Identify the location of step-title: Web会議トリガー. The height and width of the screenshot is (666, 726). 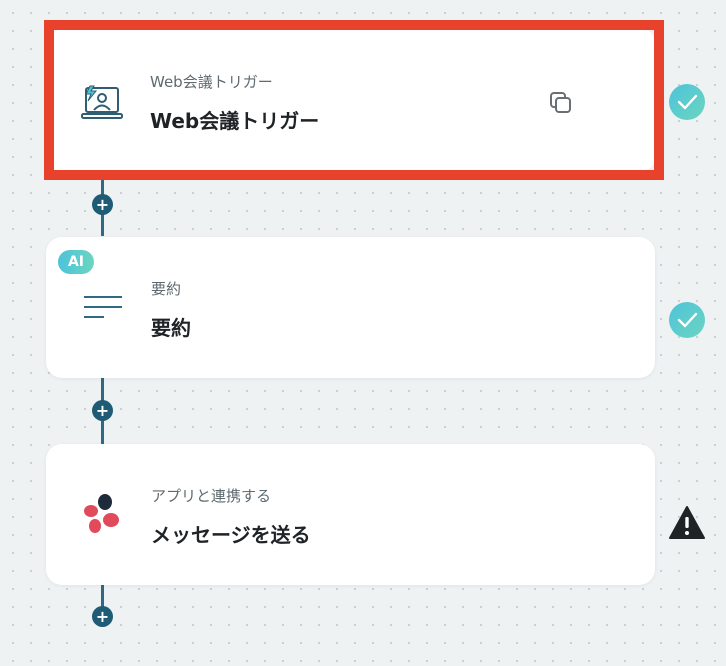
(235, 121).